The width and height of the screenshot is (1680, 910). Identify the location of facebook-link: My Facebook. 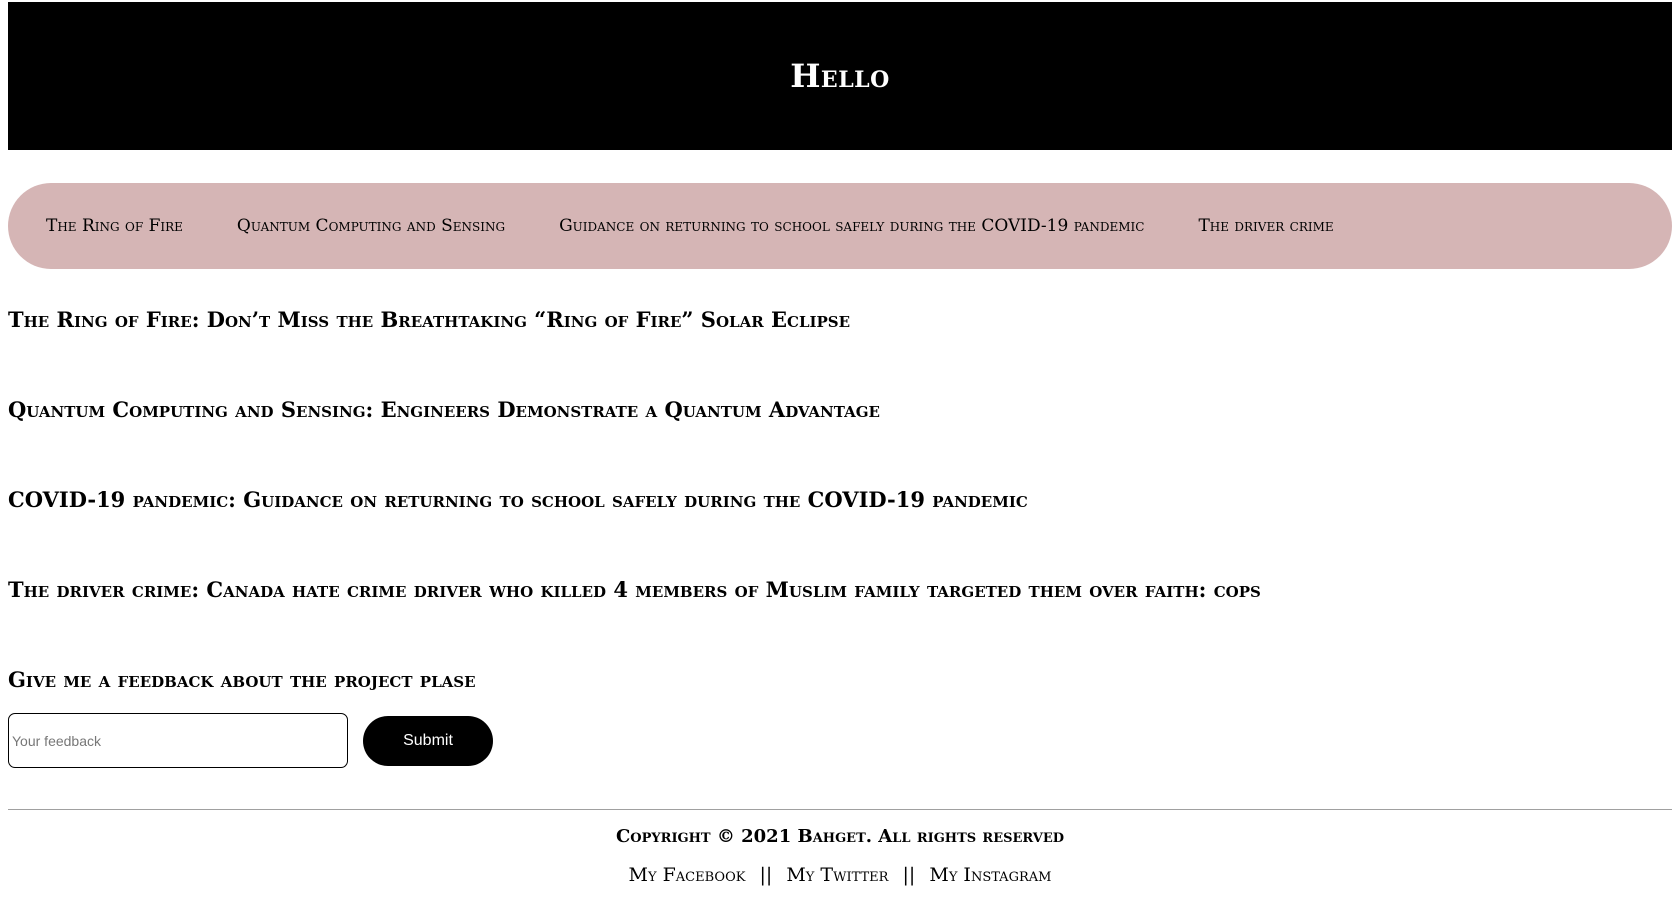
(687, 875).